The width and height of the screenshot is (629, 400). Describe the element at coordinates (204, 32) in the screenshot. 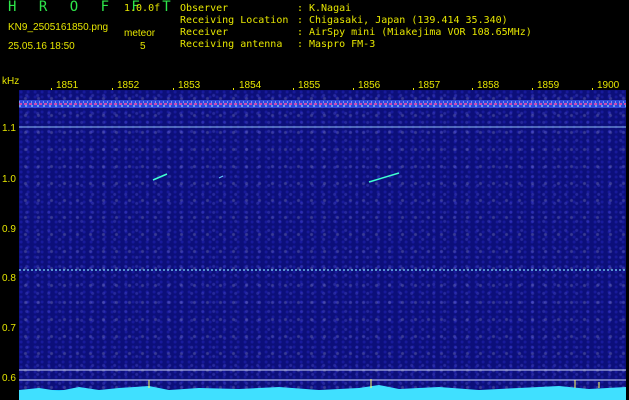

I see `info-key: Receiver` at that location.